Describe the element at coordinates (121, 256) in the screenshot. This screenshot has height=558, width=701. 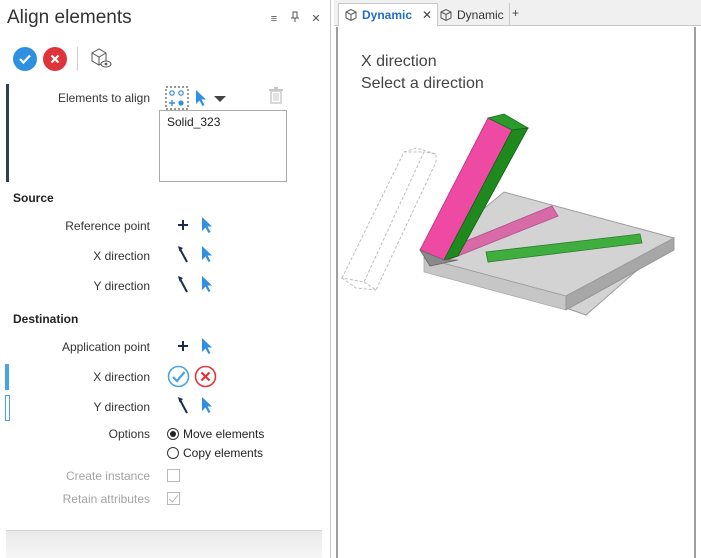
I see `source-x-direction-label: X direction` at that location.